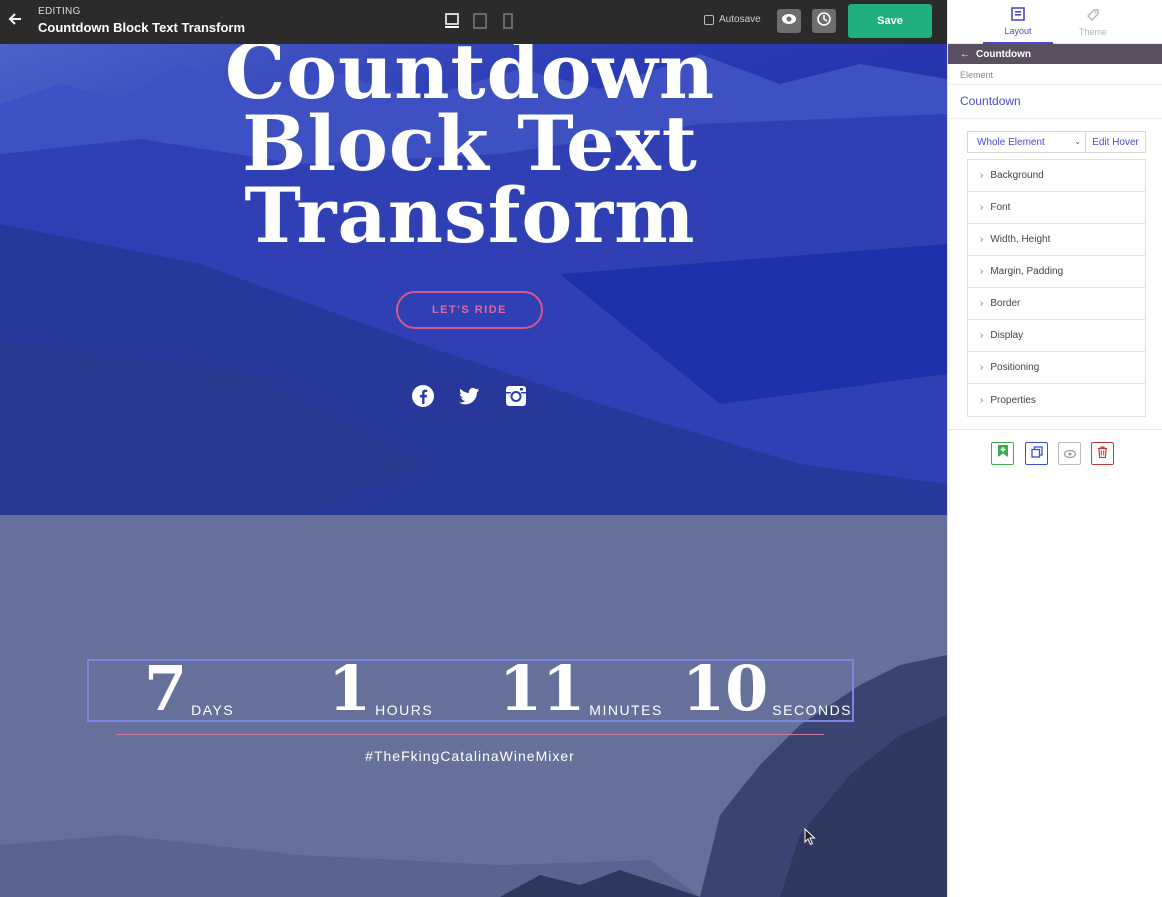 Image resolution: width=1162 pixels, height=897 pixels. I want to click on accordion-width-height: › Width, Height, so click(1056, 240).